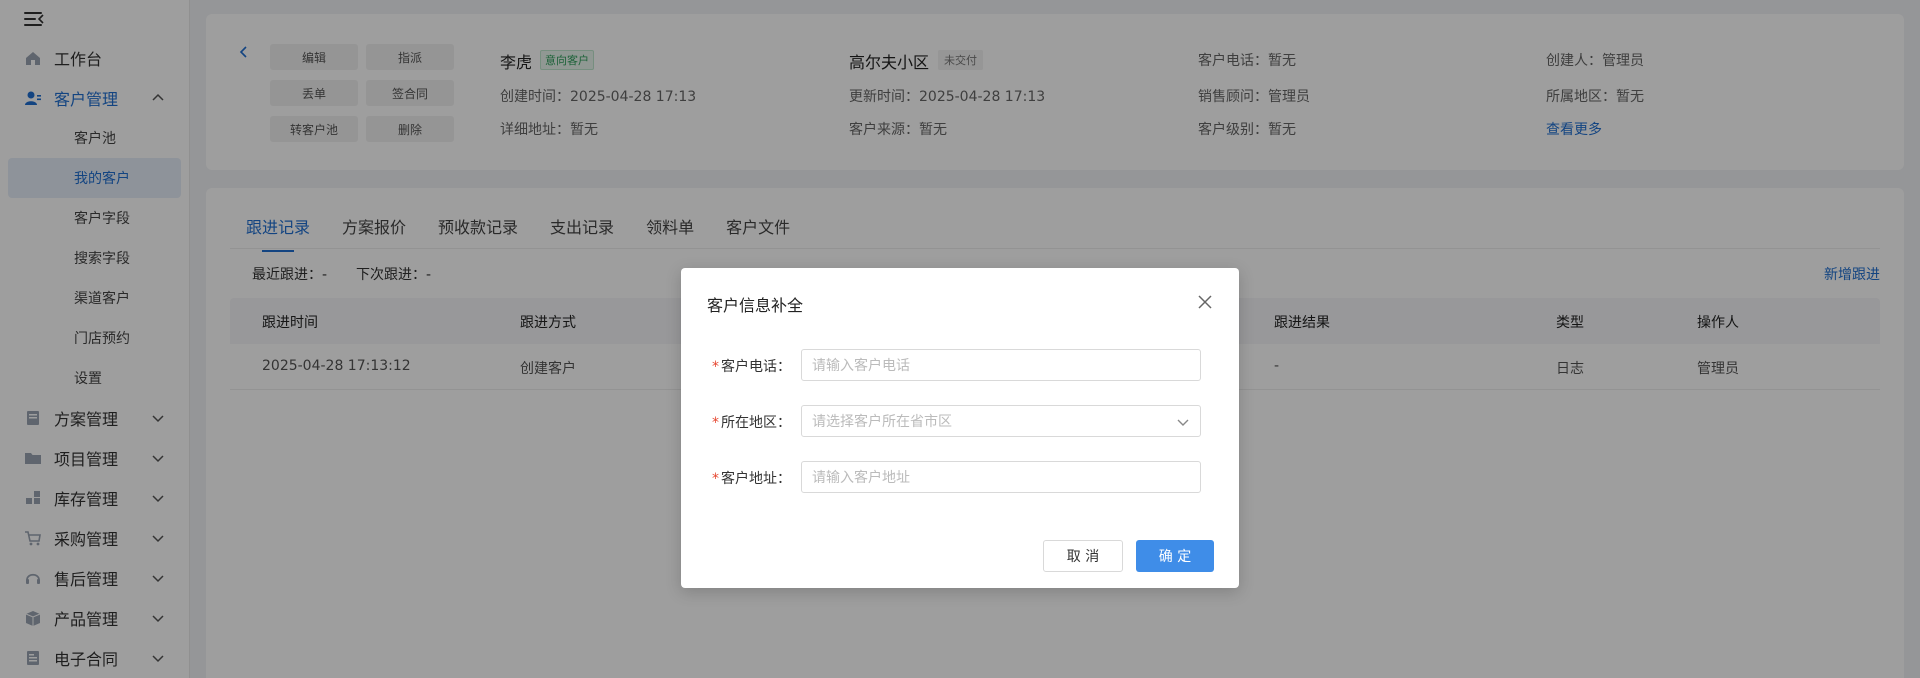 The image size is (1920, 678). I want to click on region-label: * 所在地区：, so click(751, 422).